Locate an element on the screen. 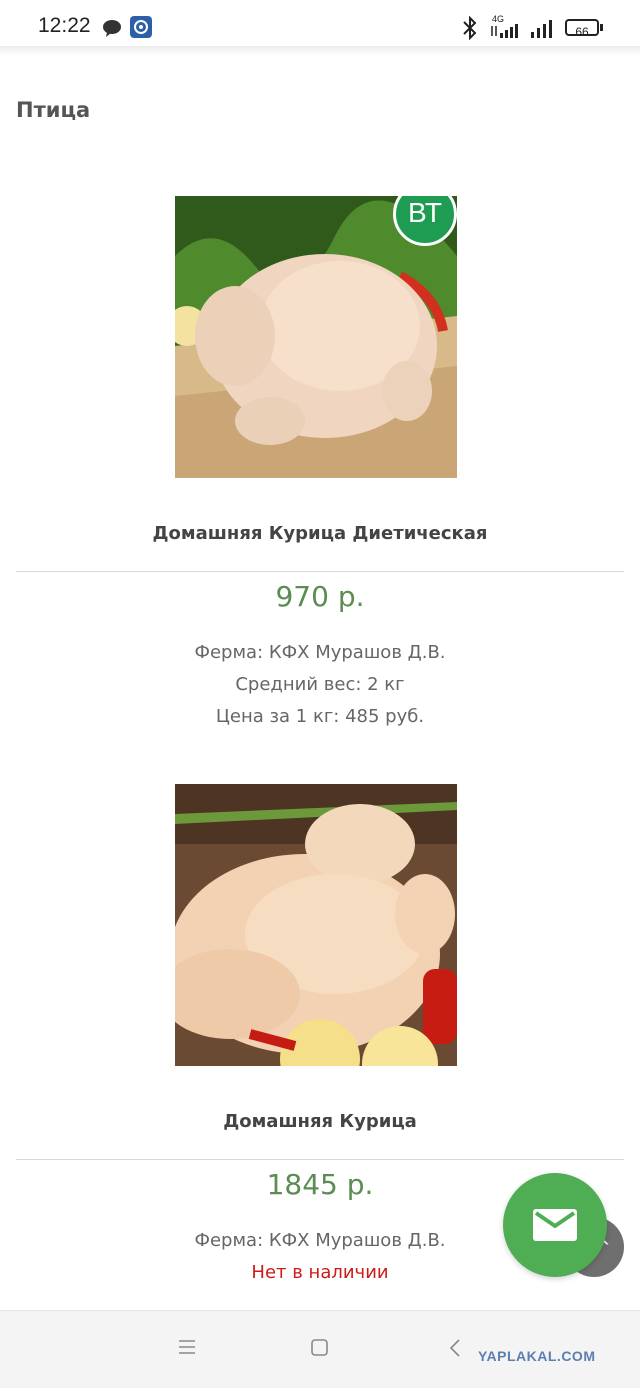 The width and height of the screenshot is (640, 1388). bluetooth-icon is located at coordinates (470, 28).